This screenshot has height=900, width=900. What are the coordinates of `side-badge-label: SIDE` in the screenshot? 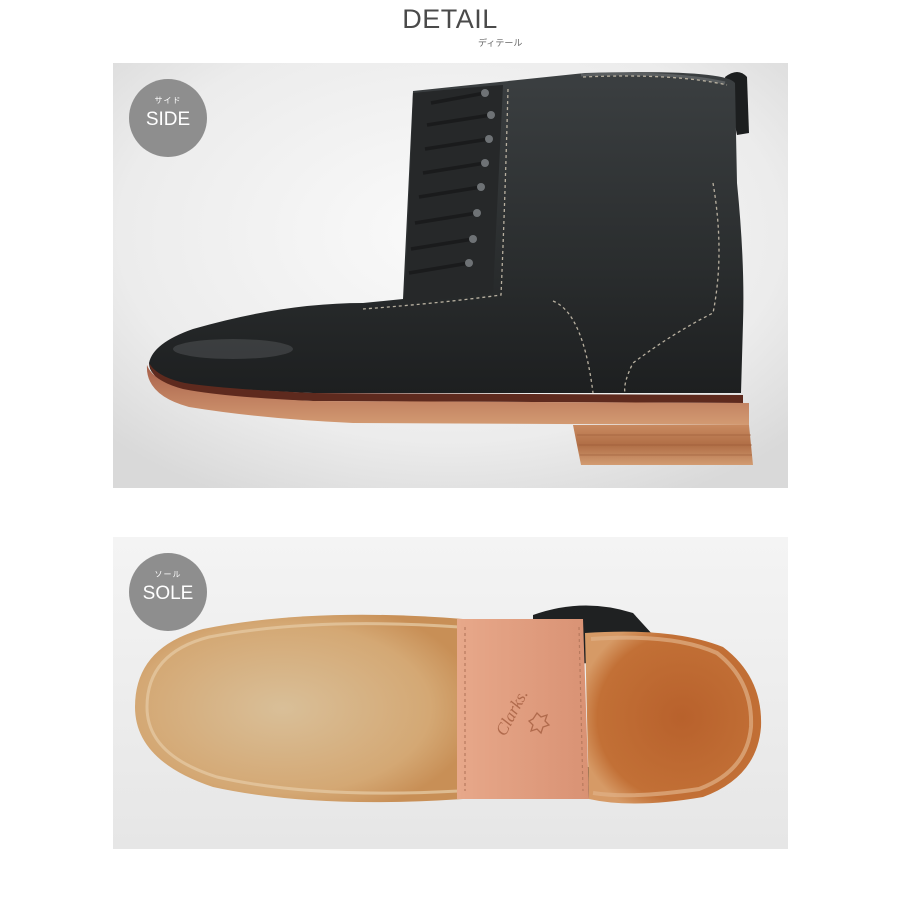 It's located at (168, 119).